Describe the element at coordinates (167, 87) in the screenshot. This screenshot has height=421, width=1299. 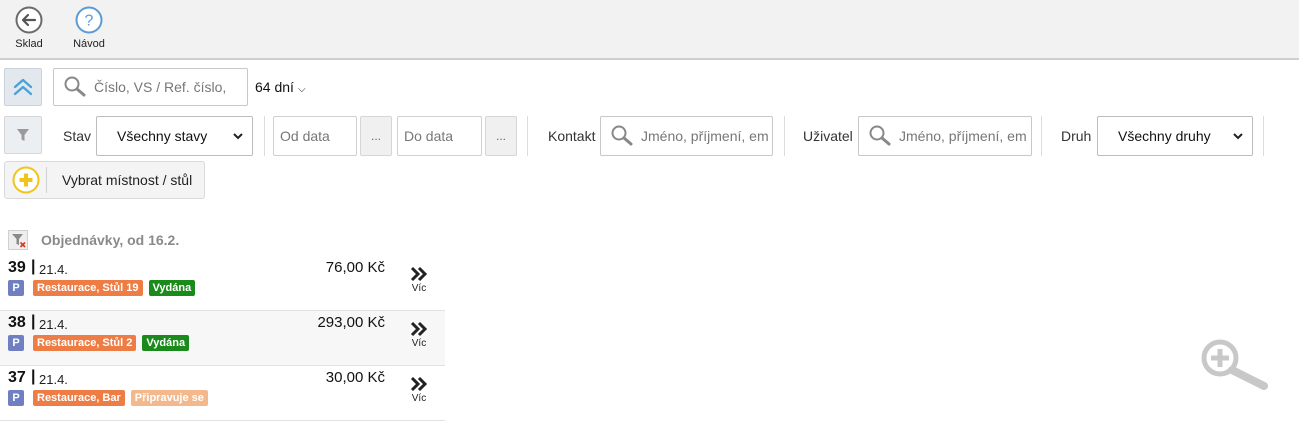
I see `order-search-input` at that location.